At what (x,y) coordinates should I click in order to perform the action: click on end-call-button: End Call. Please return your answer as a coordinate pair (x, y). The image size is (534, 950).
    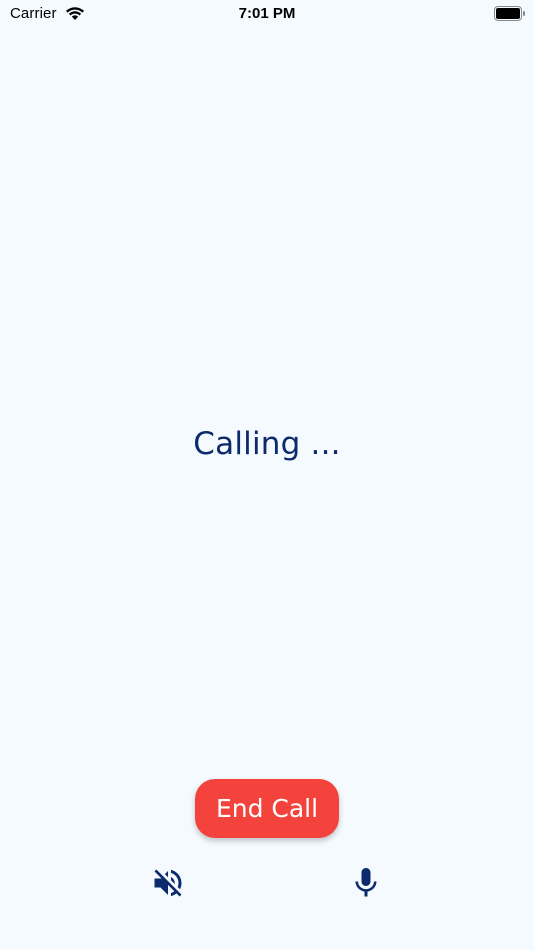
    Looking at the image, I should click on (267, 808).